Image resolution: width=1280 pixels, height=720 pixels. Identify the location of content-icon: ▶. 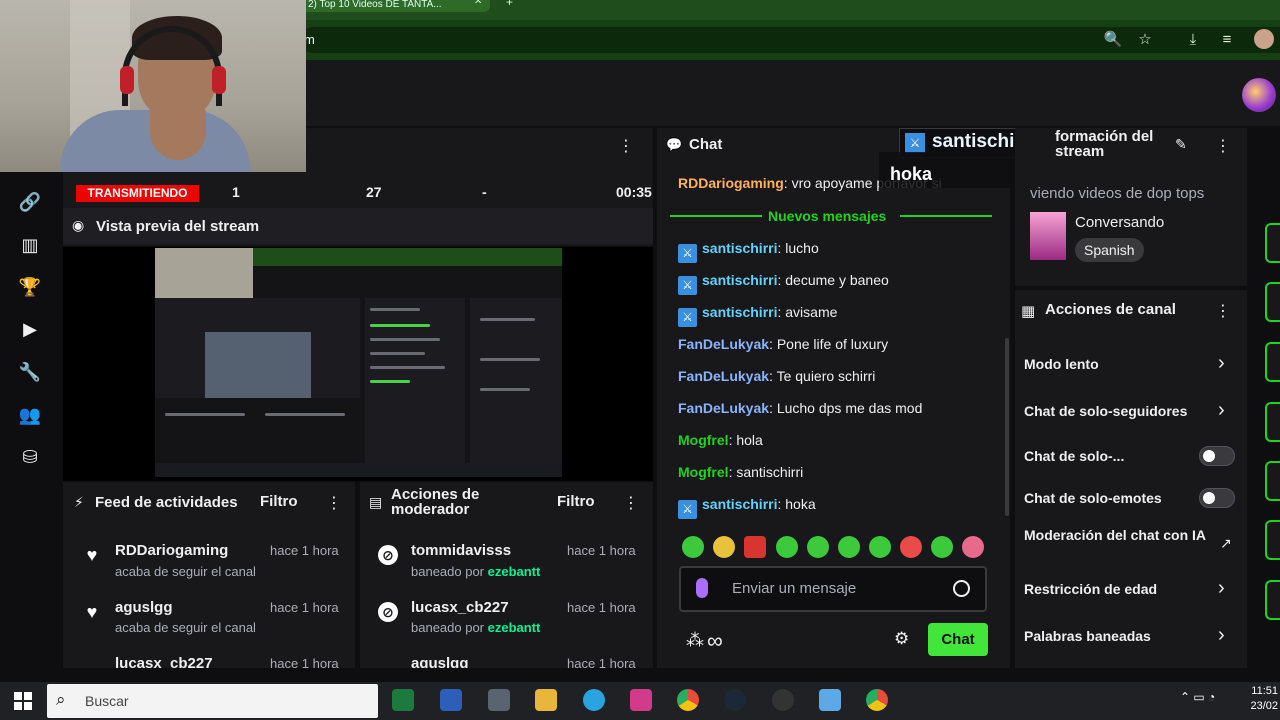
(30, 329).